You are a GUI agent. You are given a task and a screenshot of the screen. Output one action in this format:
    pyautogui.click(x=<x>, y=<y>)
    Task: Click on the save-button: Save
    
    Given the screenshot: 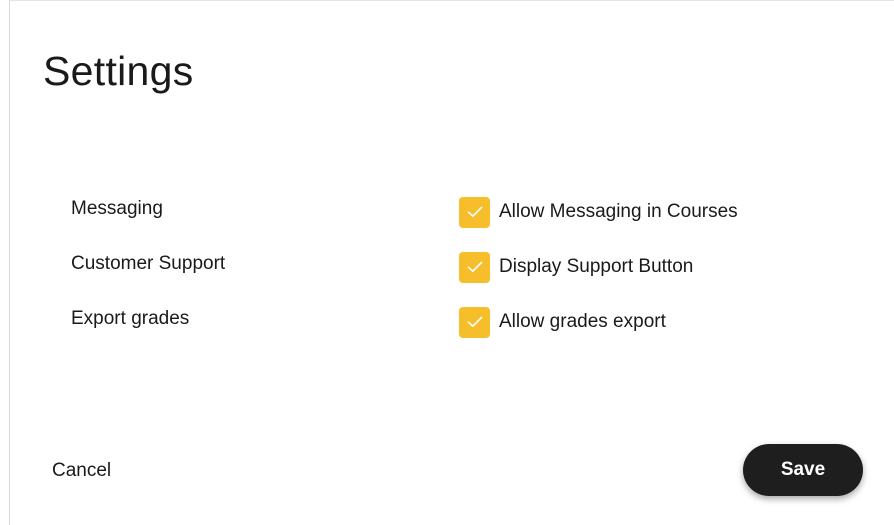 What is the action you would take?
    pyautogui.click(x=803, y=470)
    